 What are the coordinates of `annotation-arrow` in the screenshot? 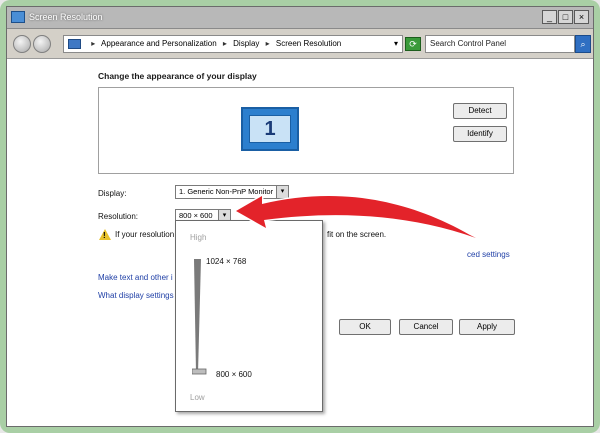 It's located at (356, 217).